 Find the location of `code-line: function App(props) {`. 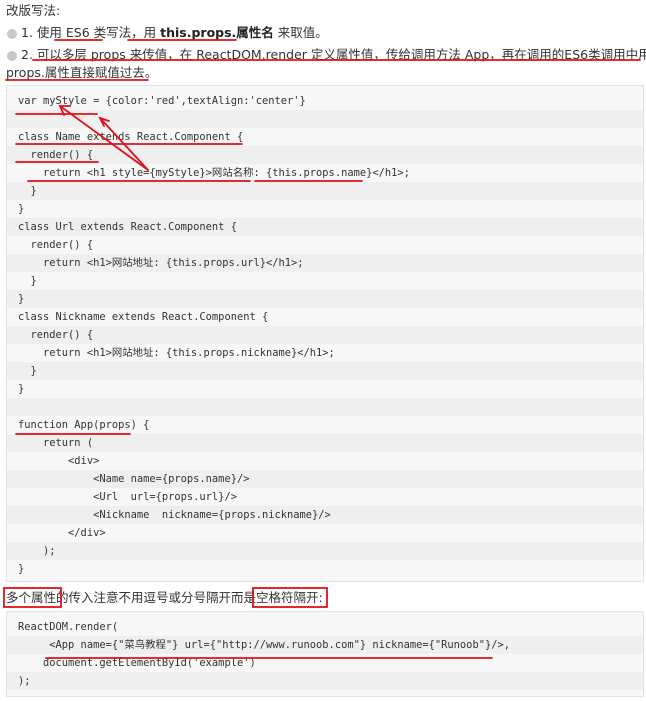

code-line: function App(props) { is located at coordinates (84, 425).